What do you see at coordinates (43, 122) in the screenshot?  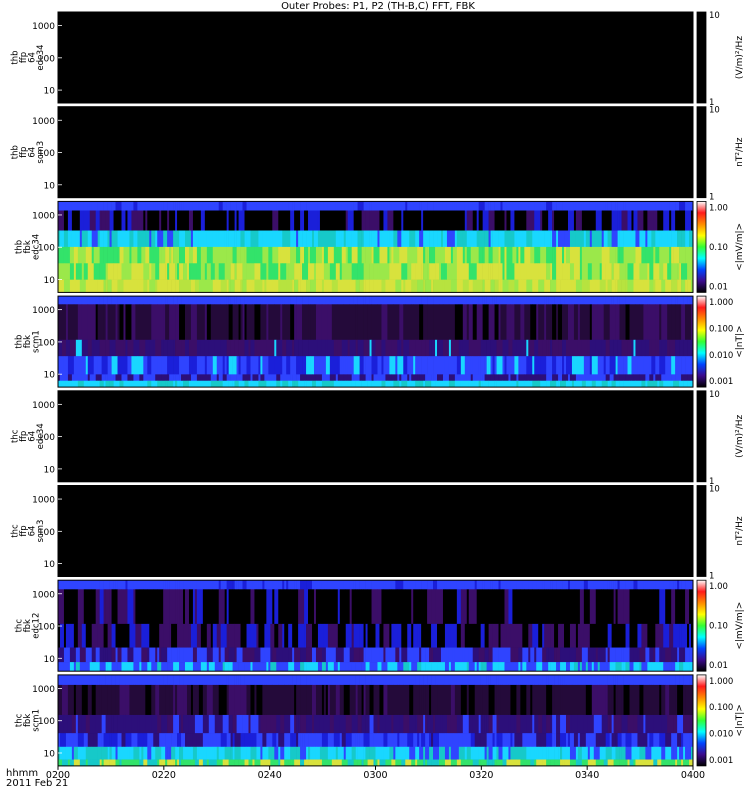 I see `y-tick-label: 1000` at bounding box center [43, 122].